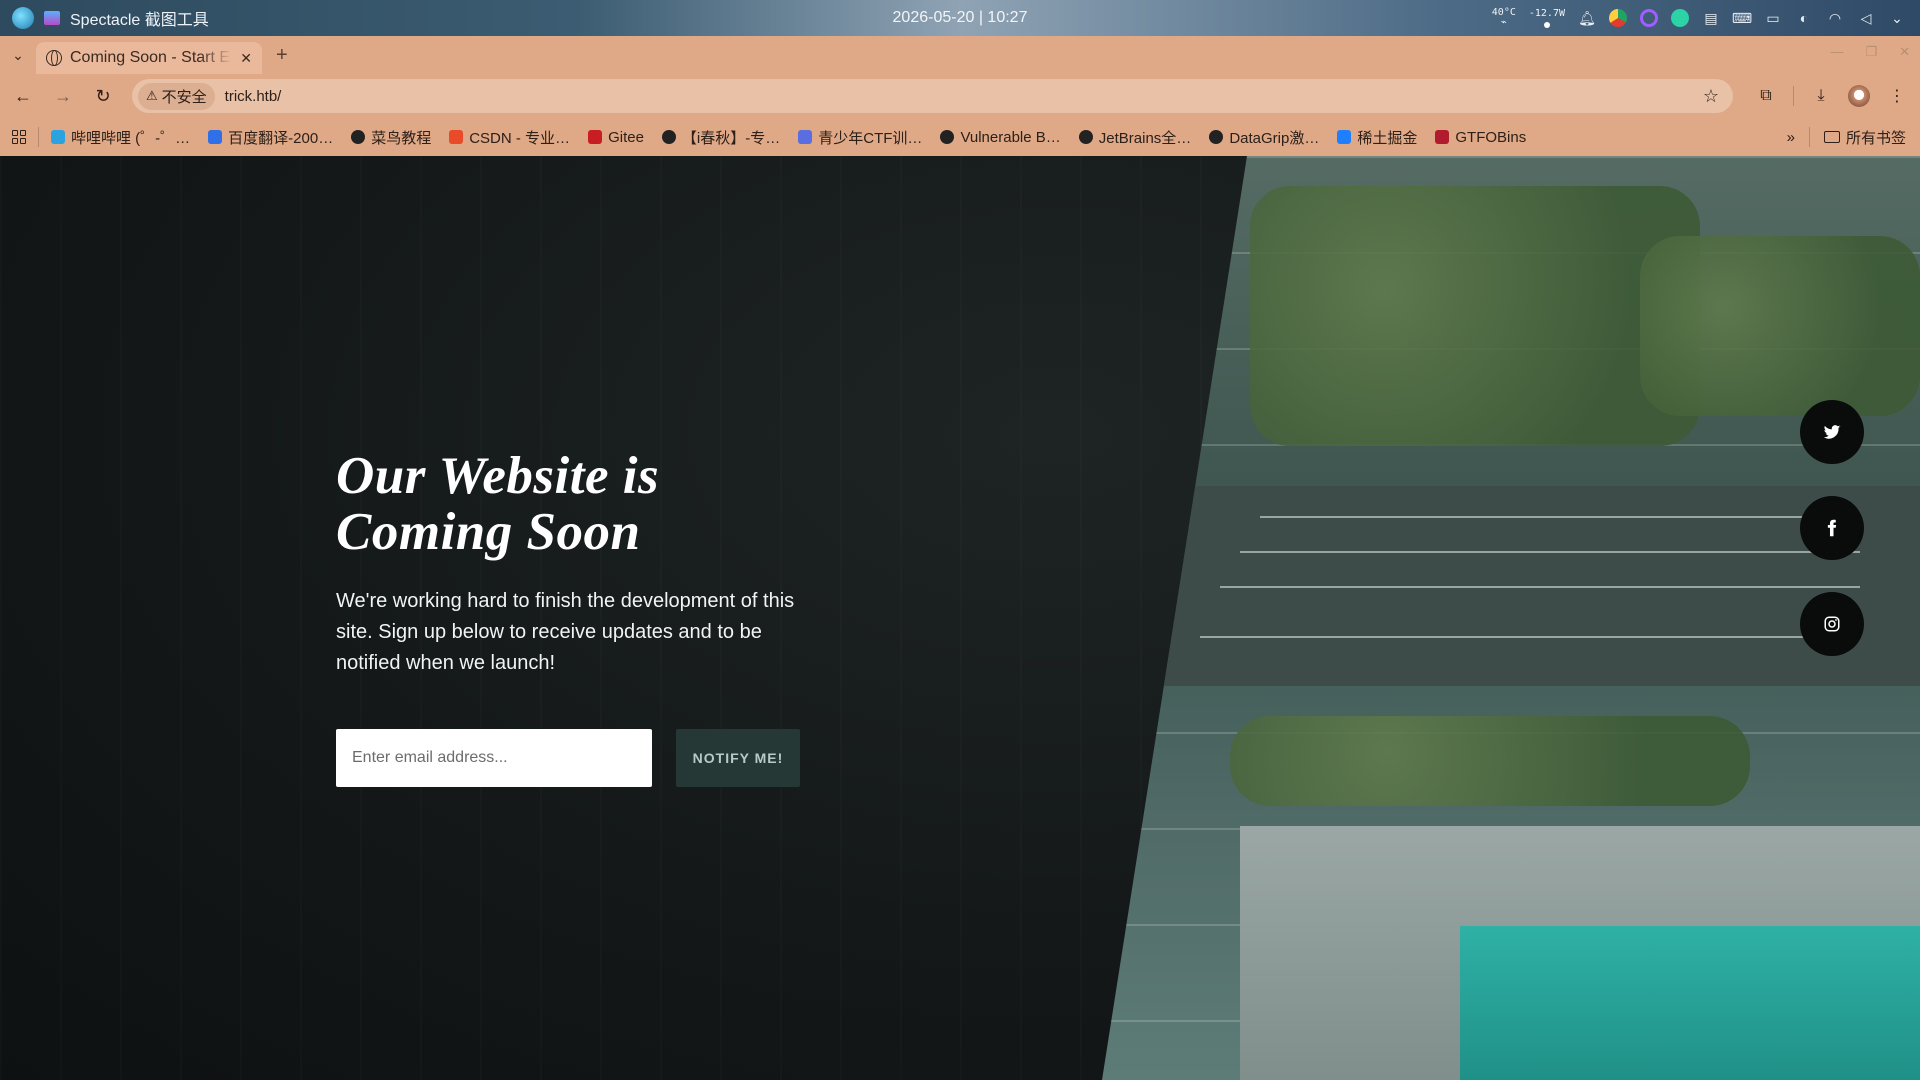 Image resolution: width=1920 pixels, height=1080 pixels. What do you see at coordinates (1711, 18) in the screenshot?
I see `clipboard-icon: ▤` at bounding box center [1711, 18].